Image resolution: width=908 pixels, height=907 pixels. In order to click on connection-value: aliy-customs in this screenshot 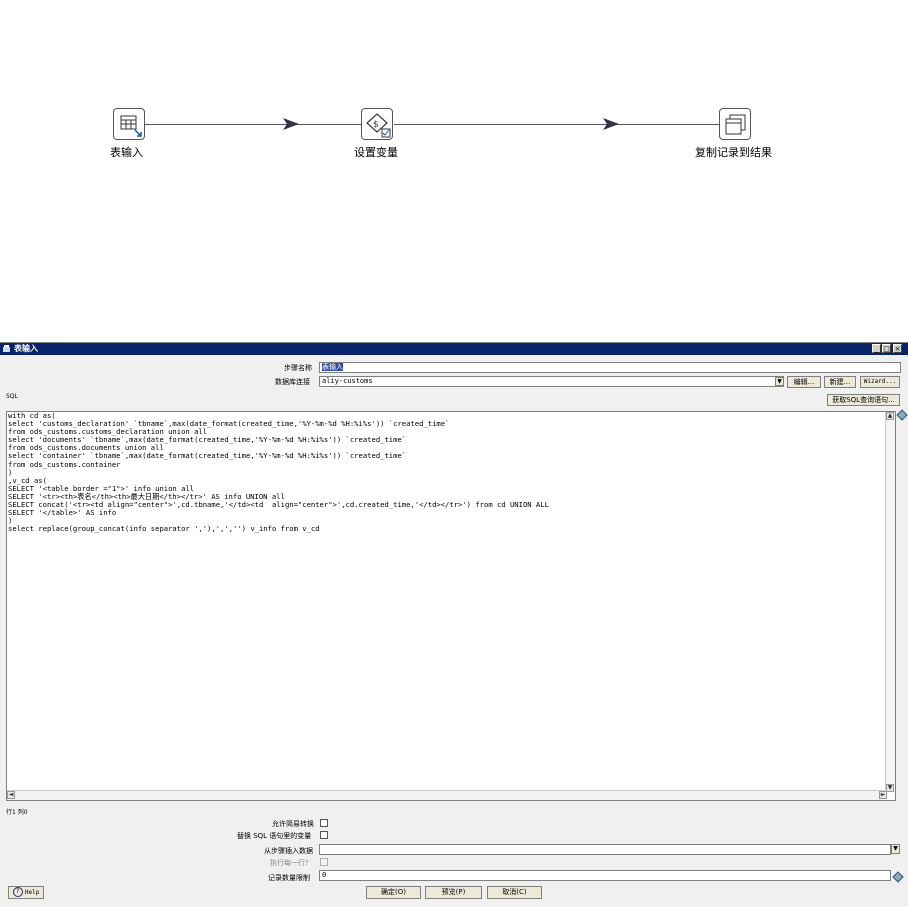, I will do `click(347, 381)`.